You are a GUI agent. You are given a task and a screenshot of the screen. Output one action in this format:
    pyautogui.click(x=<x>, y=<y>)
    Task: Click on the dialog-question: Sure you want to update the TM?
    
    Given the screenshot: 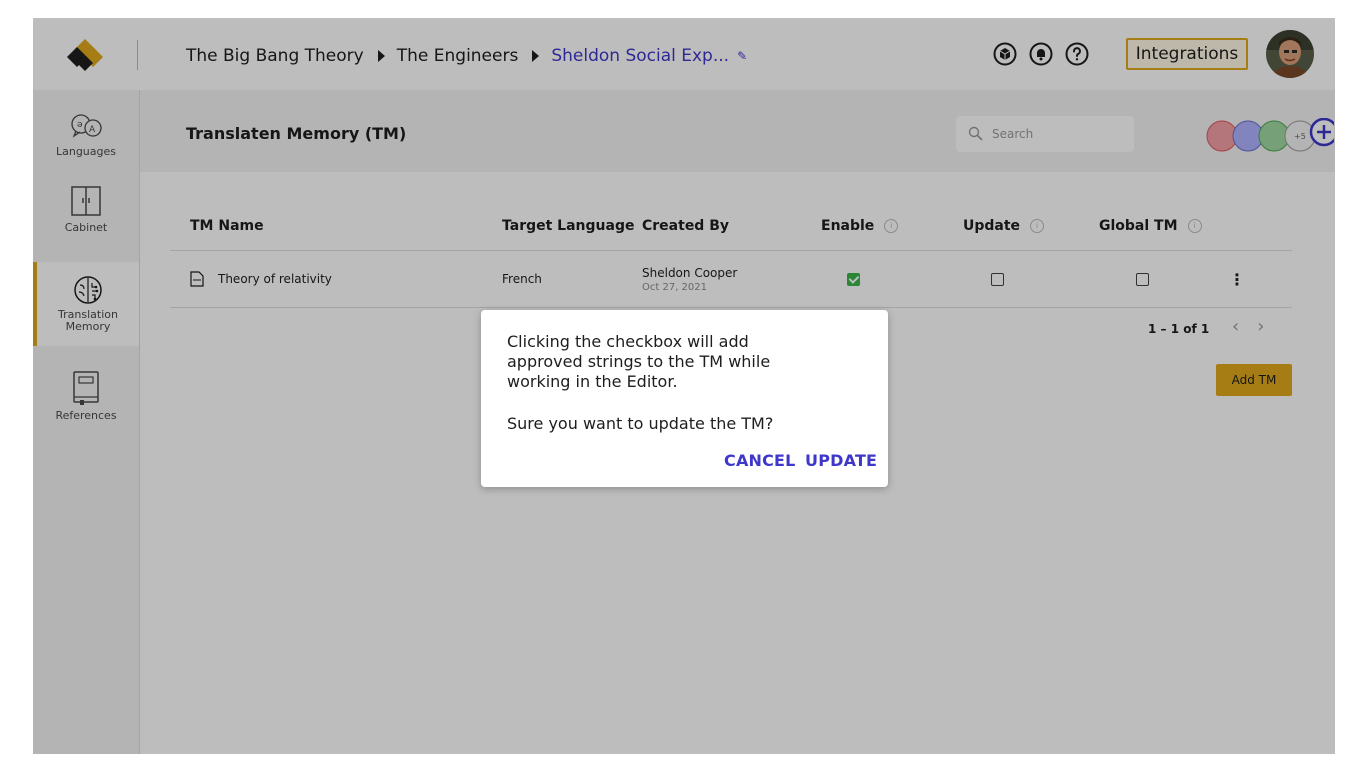 What is the action you would take?
    pyautogui.click(x=640, y=423)
    